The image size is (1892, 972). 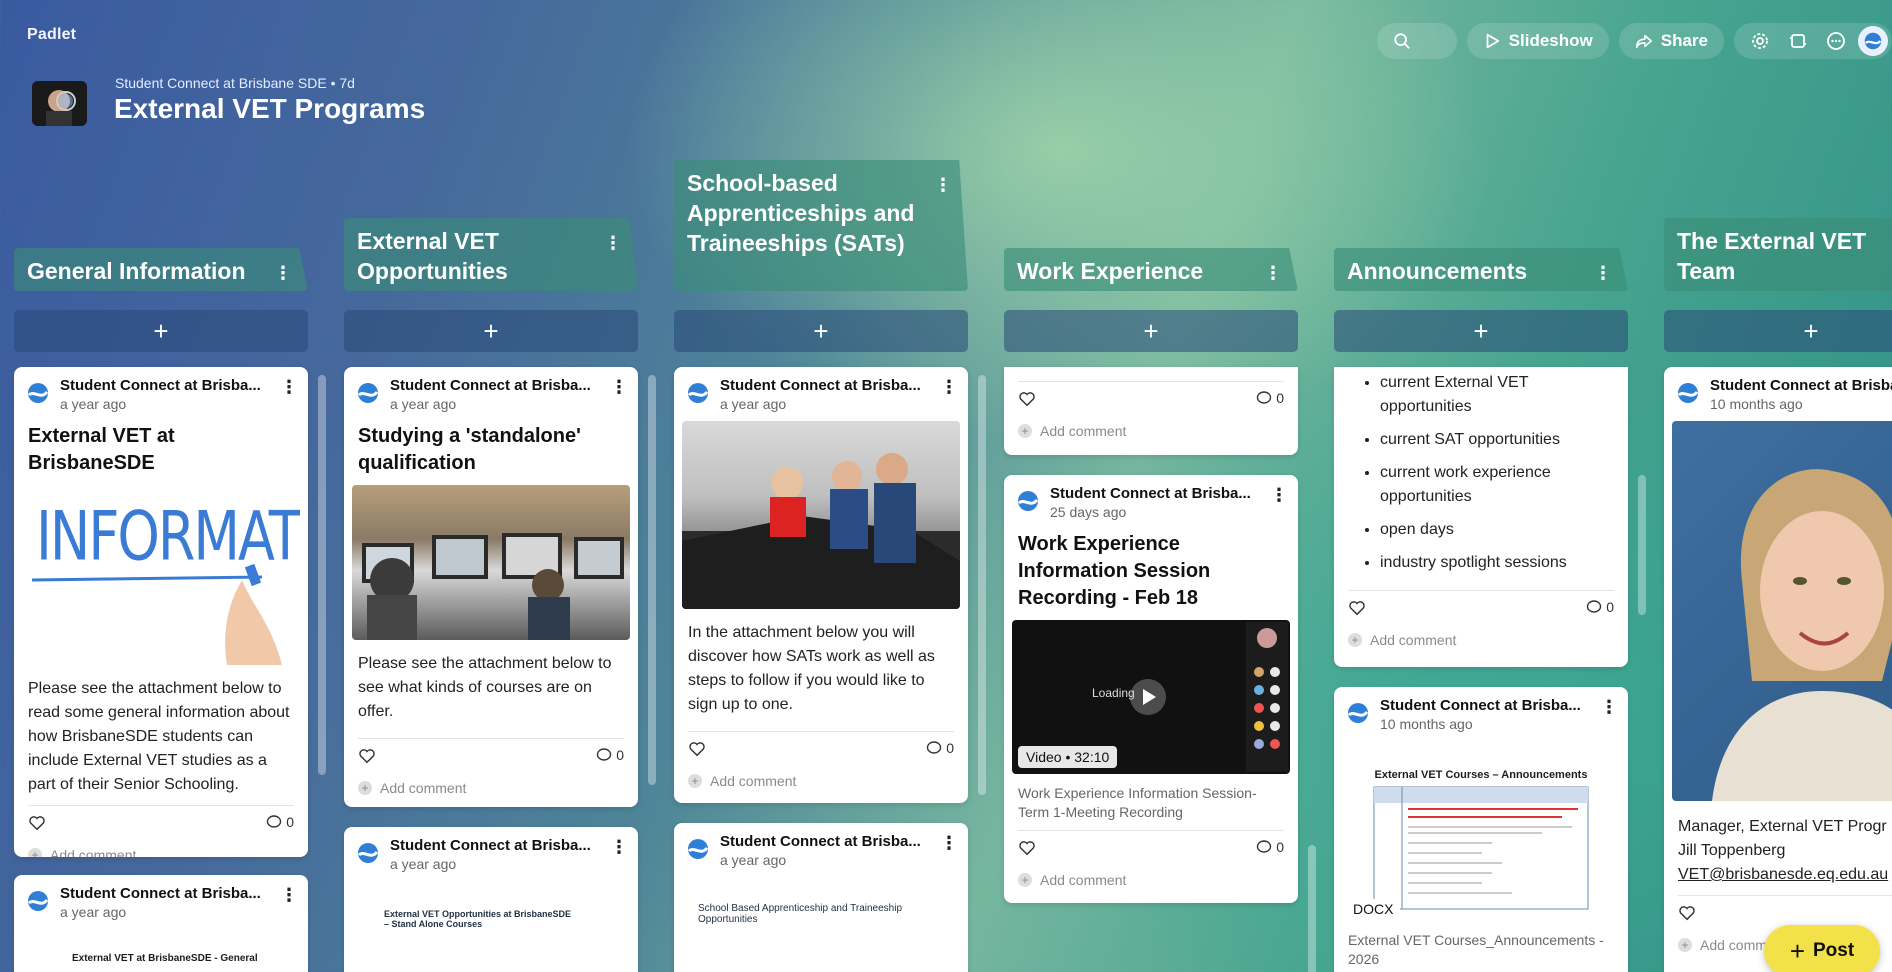 What do you see at coordinates (1416, 41) in the screenshot?
I see `search-button` at bounding box center [1416, 41].